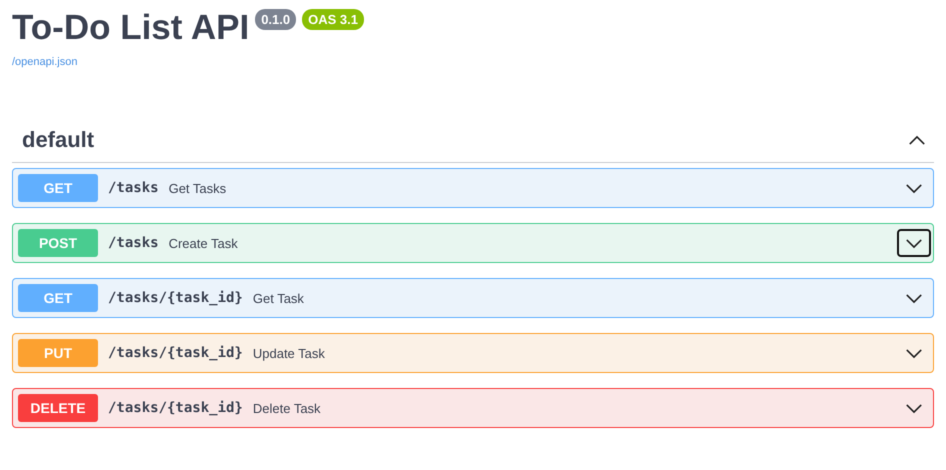 The image size is (946, 470). I want to click on endpoint-row: DELETE /tasks/{task_id} Delete Task, so click(473, 408).